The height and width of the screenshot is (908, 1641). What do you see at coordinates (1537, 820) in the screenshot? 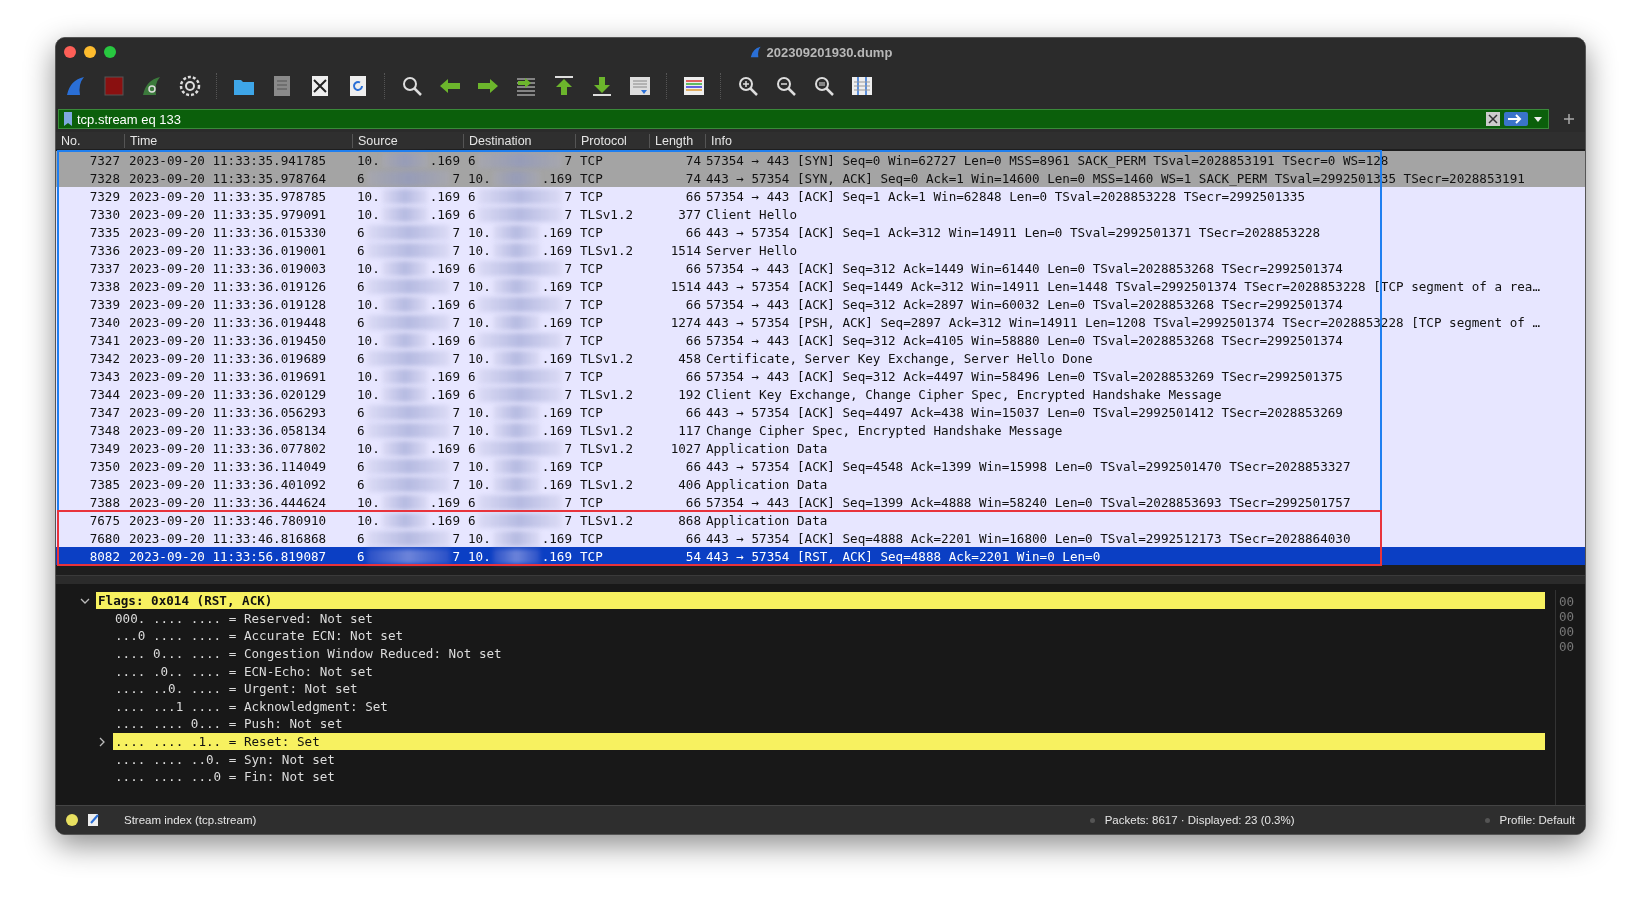
I see `profile-label: Profile: Default` at bounding box center [1537, 820].